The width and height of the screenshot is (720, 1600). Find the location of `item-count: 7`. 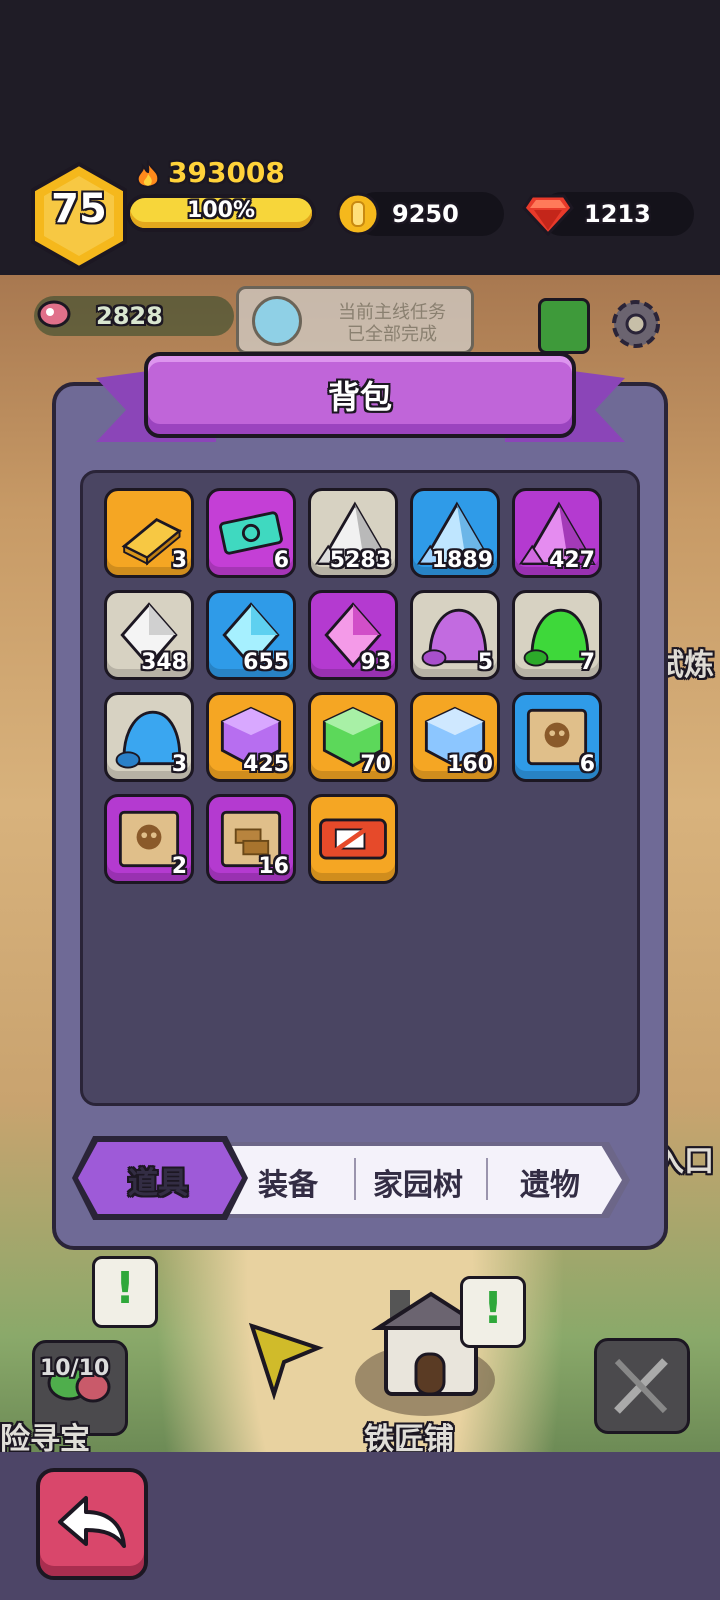

item-count: 7 is located at coordinates (587, 662).